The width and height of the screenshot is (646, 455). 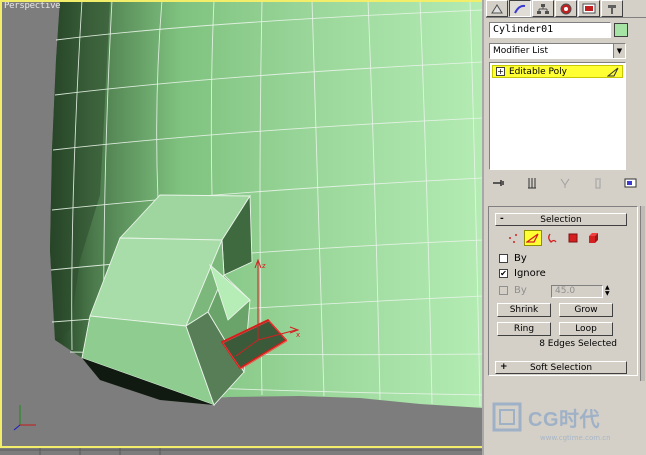 I want to click on polygon-mode-button, so click(x=573, y=238).